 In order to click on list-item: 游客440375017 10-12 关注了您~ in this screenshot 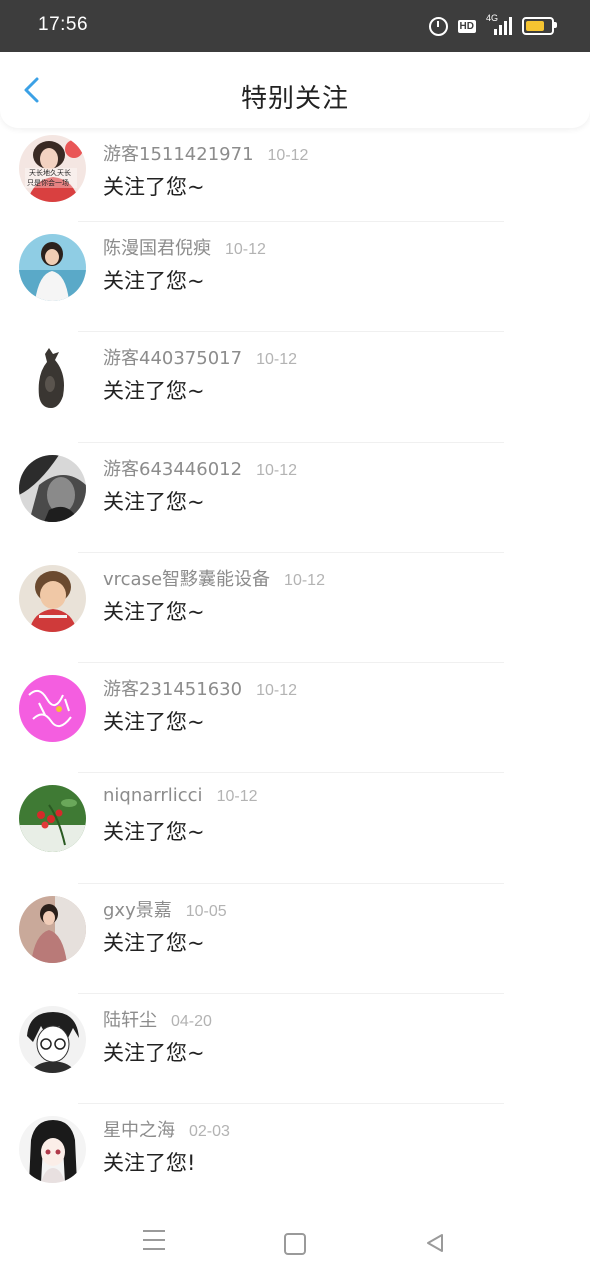, I will do `click(295, 387)`.